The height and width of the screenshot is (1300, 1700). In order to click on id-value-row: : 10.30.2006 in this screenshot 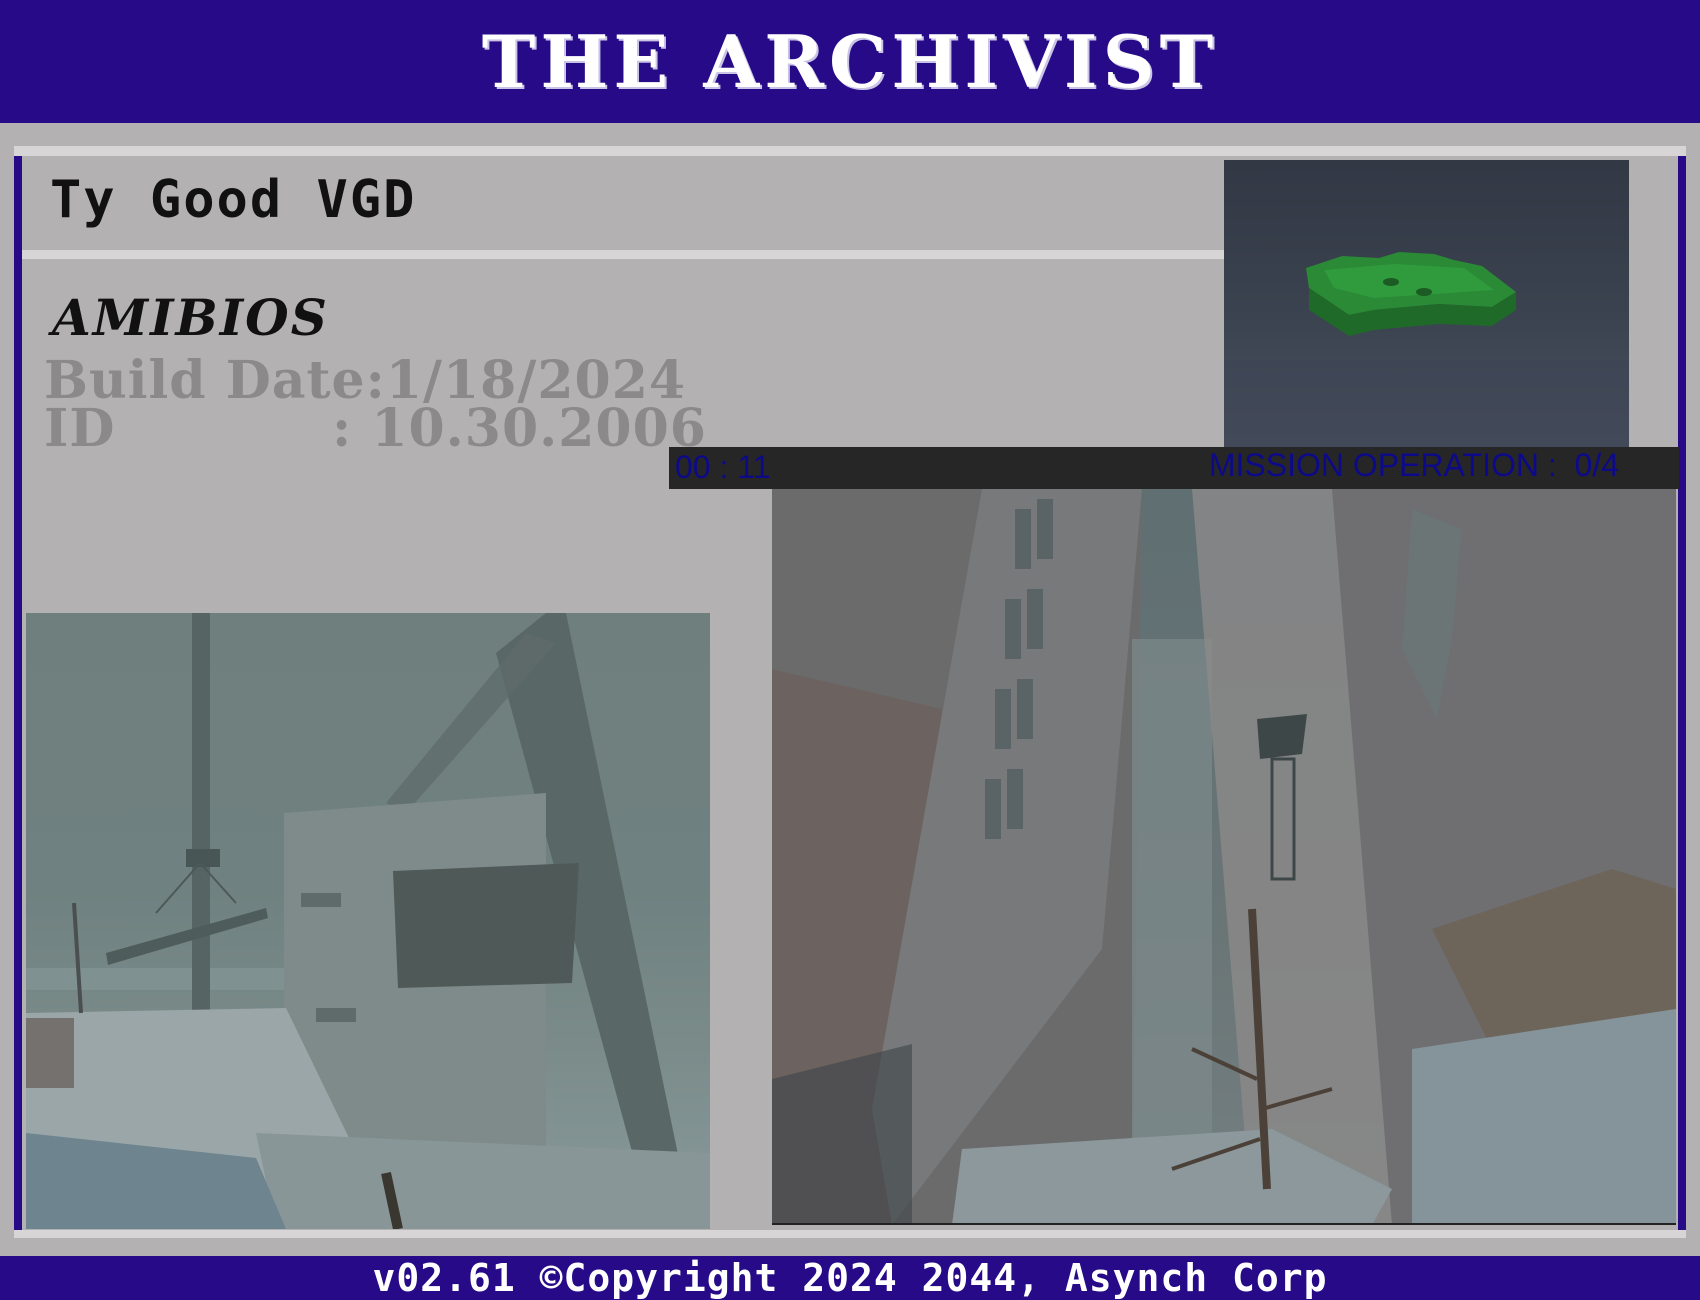, I will do `click(519, 428)`.